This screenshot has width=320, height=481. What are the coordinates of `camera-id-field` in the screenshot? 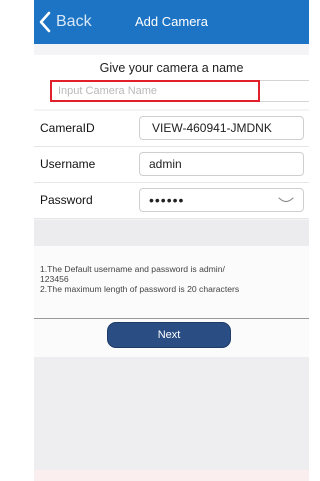 It's located at (221, 128).